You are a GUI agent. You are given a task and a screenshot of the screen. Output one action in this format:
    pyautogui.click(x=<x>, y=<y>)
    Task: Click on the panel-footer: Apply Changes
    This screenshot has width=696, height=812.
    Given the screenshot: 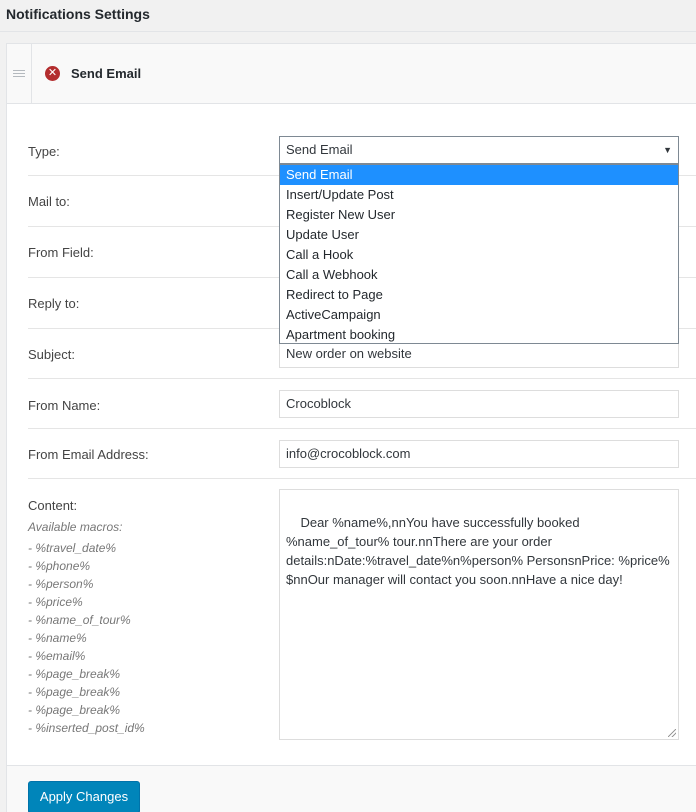 What is the action you would take?
    pyautogui.click(x=351, y=788)
    